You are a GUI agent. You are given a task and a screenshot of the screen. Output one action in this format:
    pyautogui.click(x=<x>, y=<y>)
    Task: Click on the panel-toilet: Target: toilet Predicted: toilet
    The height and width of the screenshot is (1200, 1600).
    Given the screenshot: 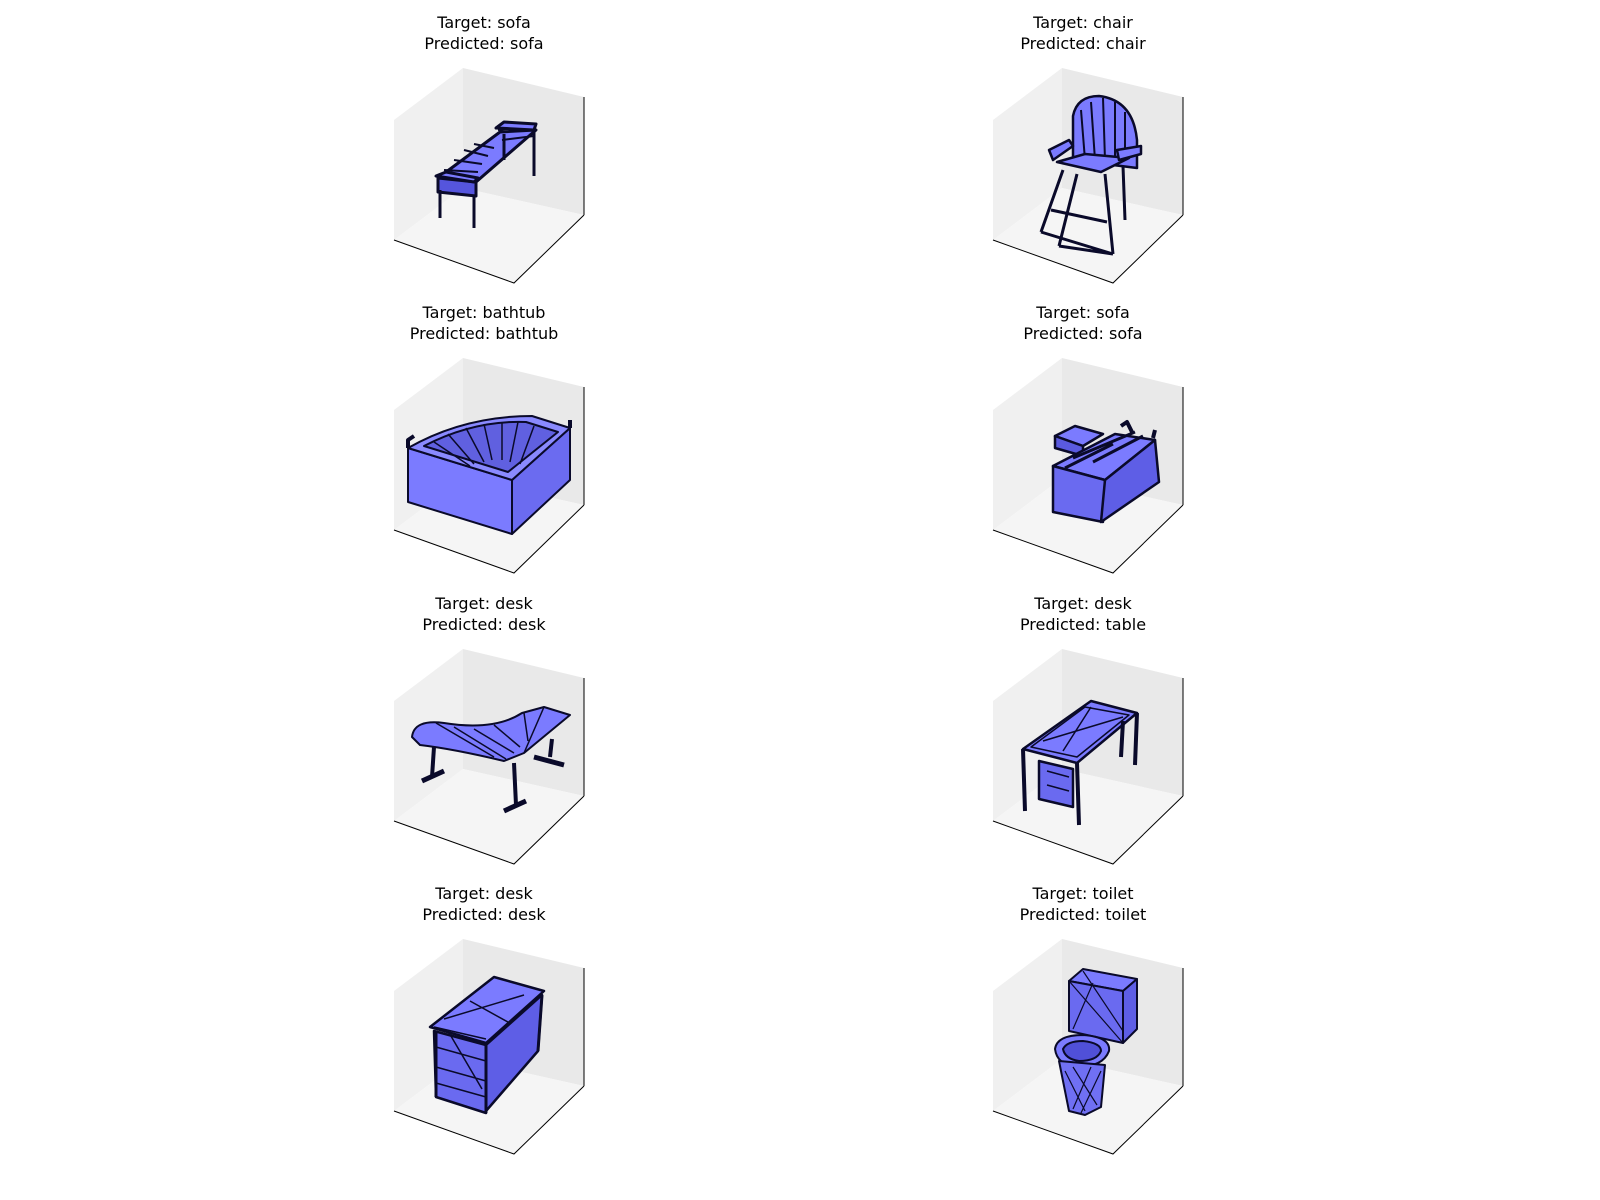 What is the action you would take?
    pyautogui.click(x=1083, y=1016)
    